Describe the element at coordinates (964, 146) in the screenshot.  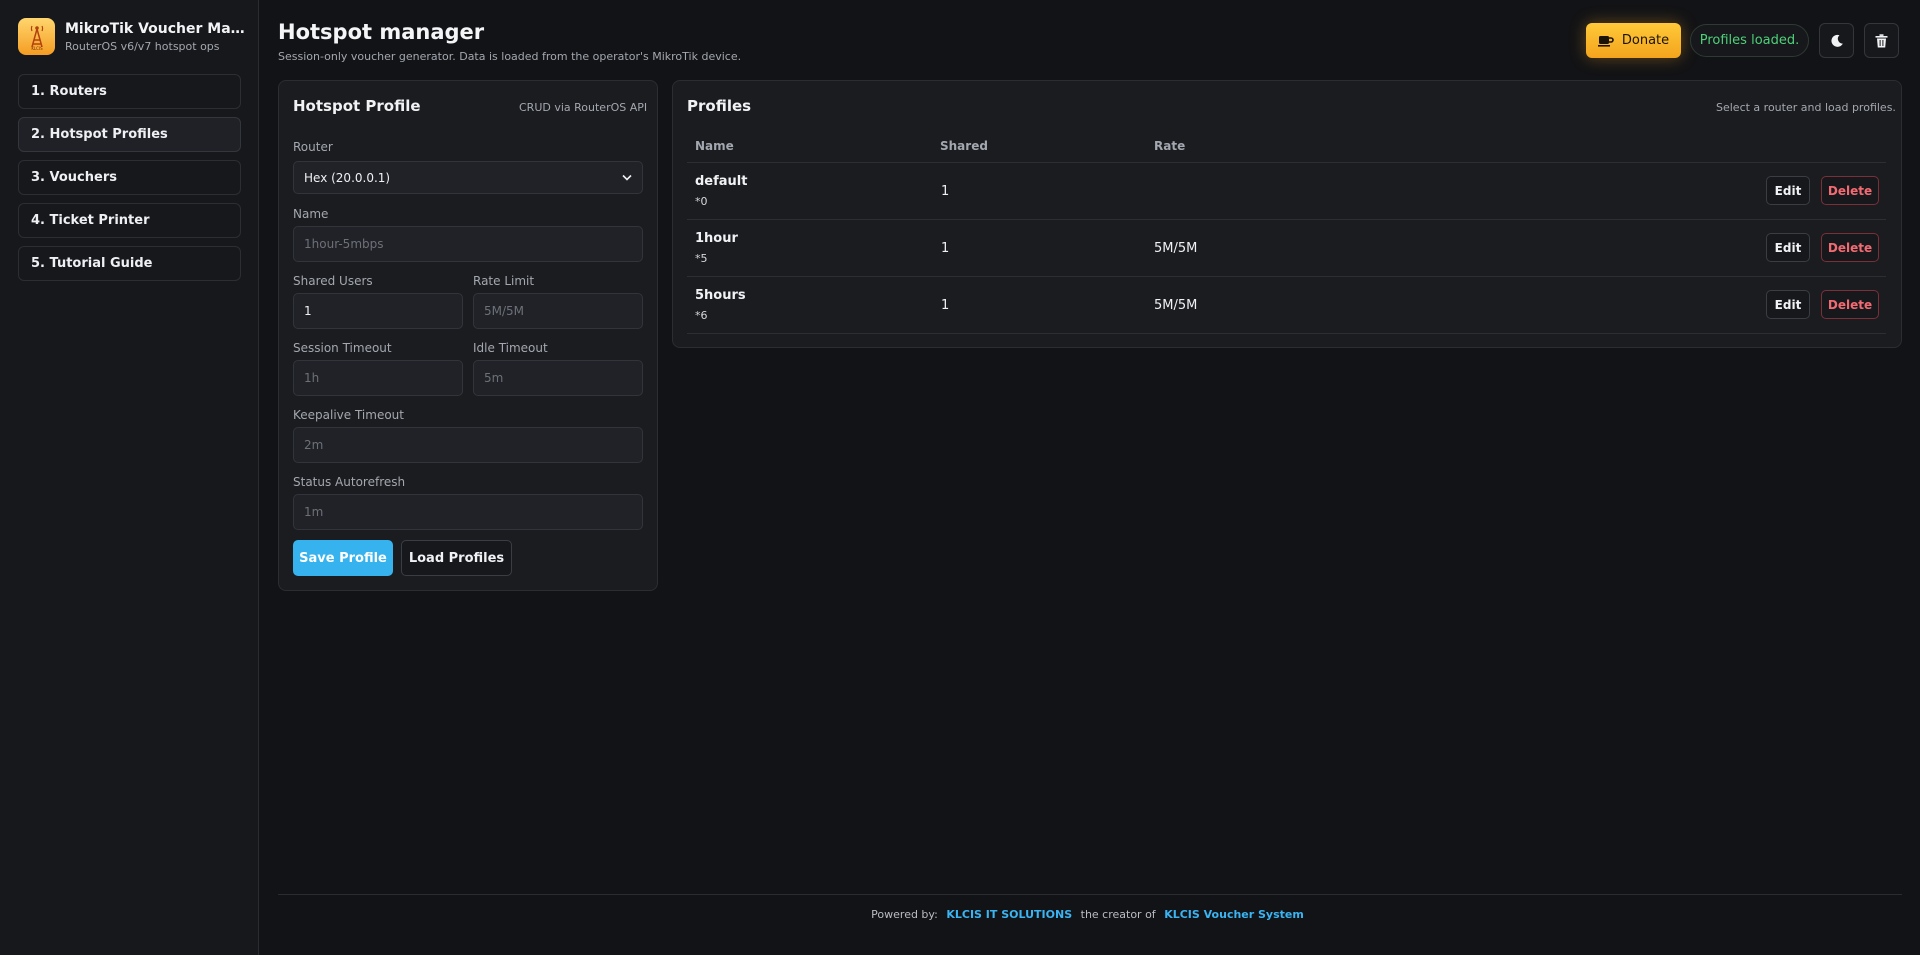
I see `column-header-shared: Shared` at that location.